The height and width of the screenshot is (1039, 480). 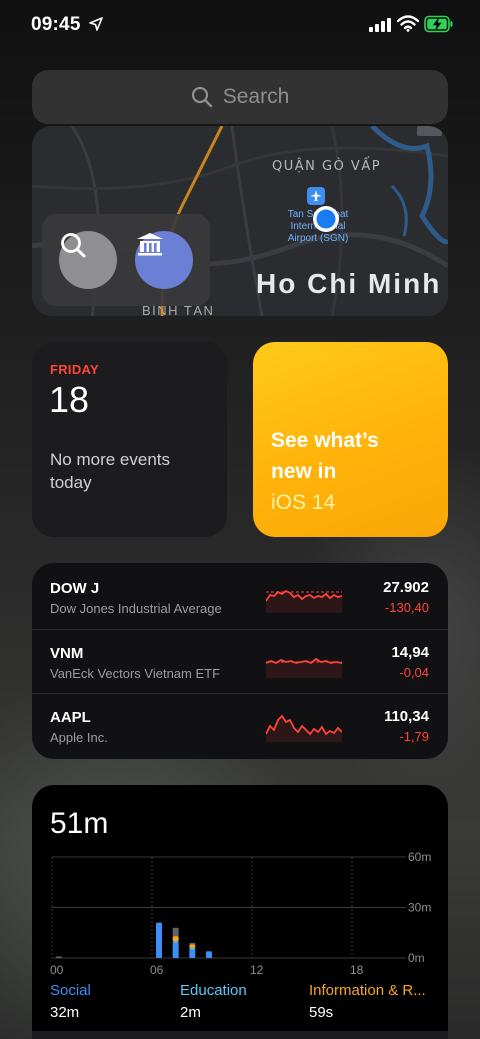 I want to click on category-time: 2m, so click(x=190, y=1012).